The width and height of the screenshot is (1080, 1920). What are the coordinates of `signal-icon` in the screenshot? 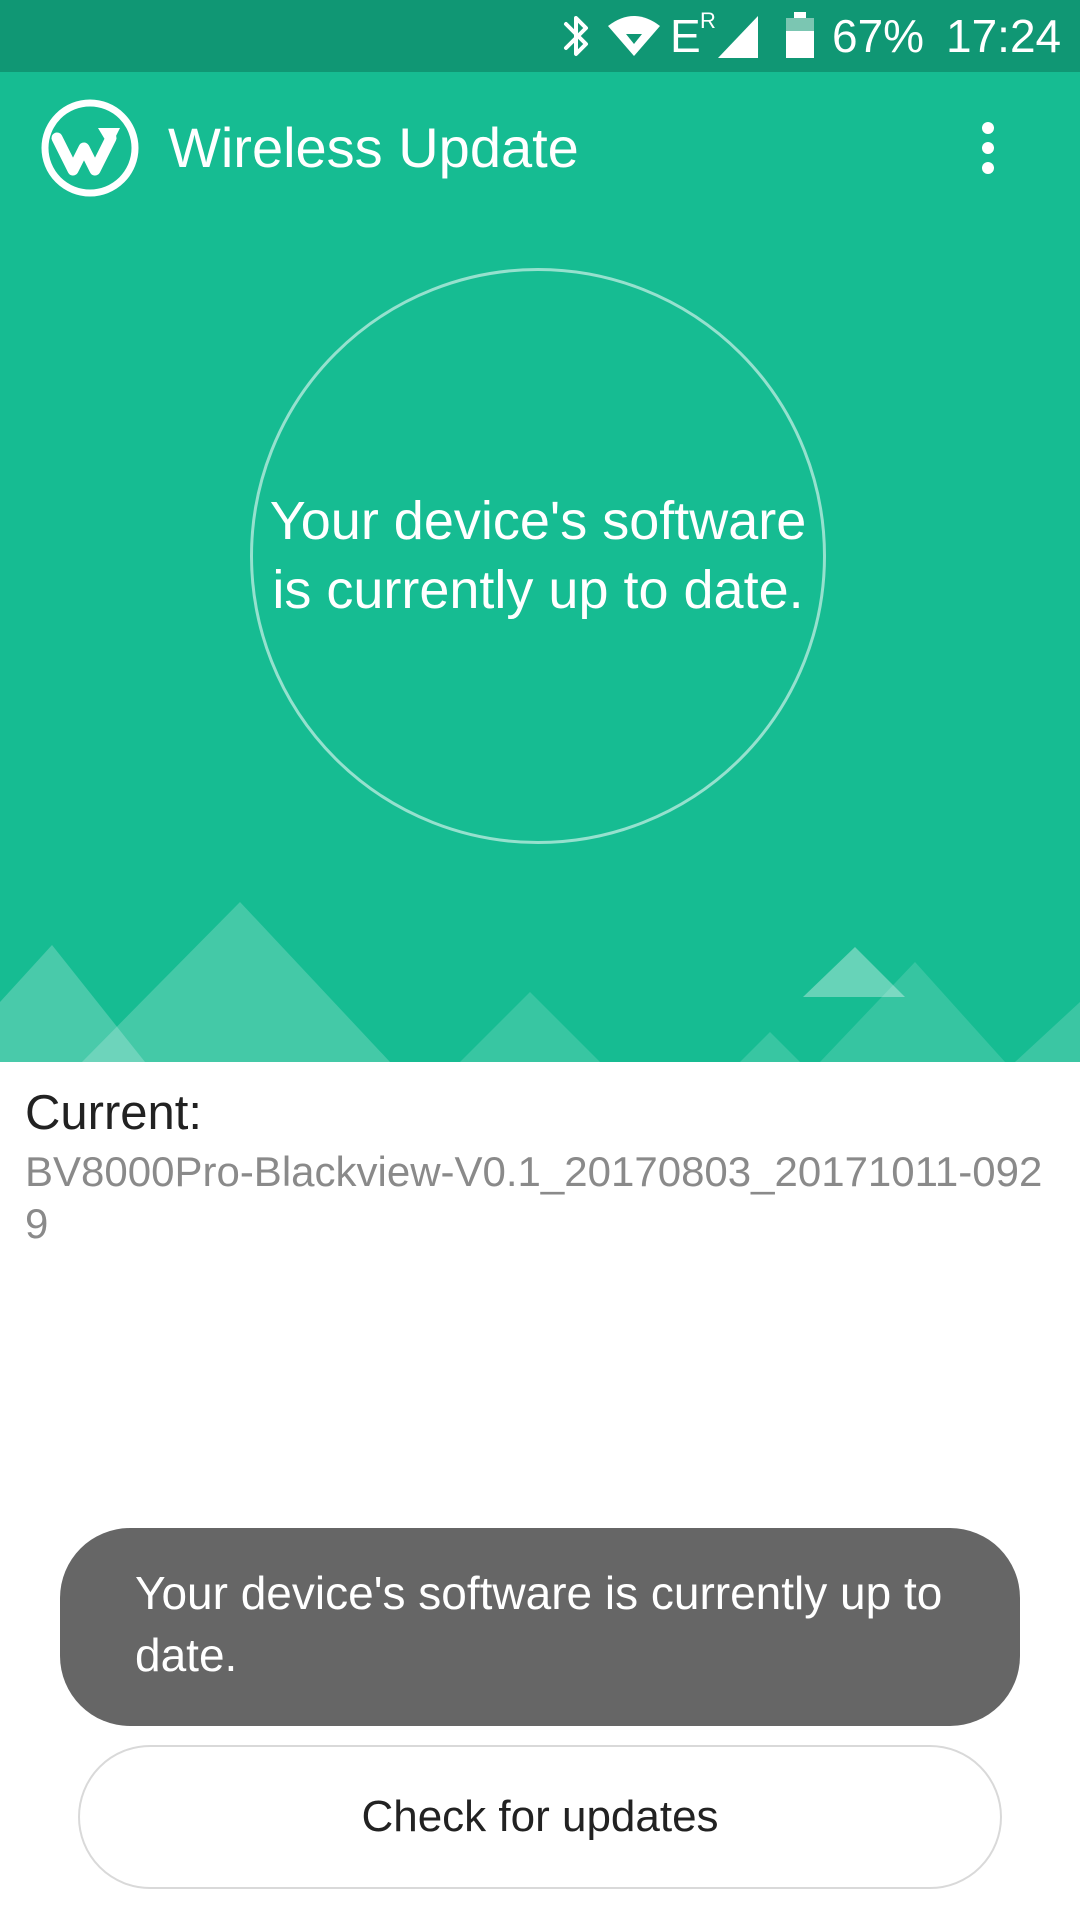 It's located at (738, 37).